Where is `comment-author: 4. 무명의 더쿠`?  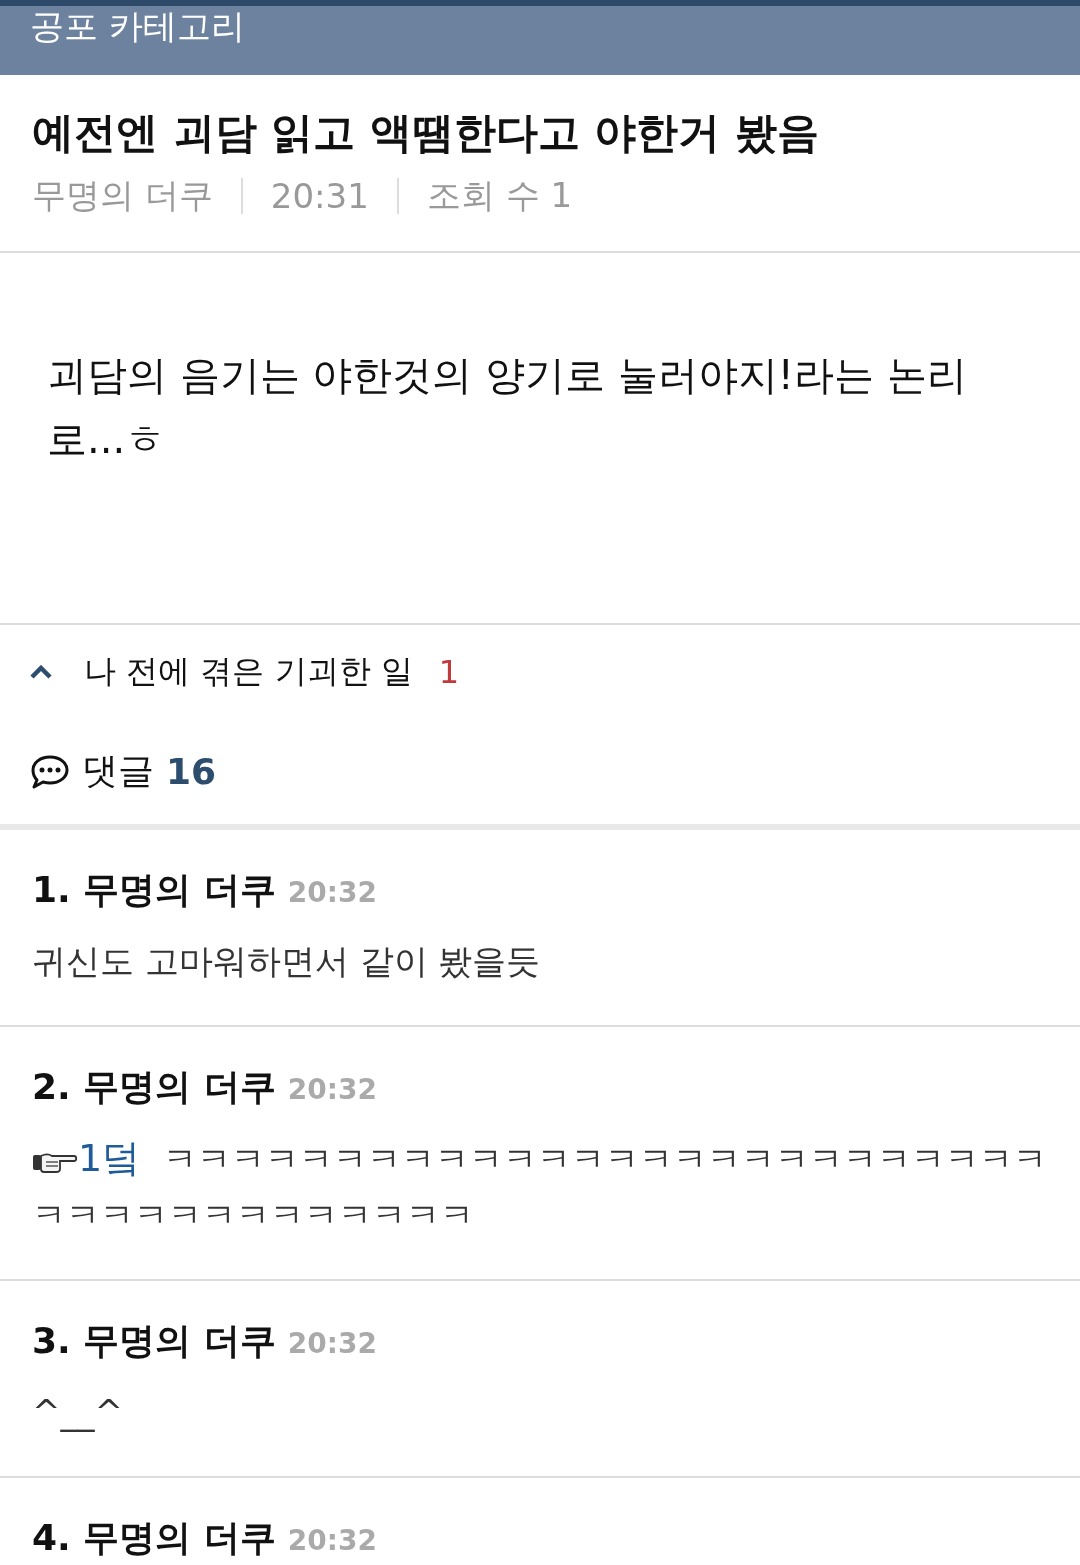
comment-author: 4. 무명의 더쿠 is located at coordinates (154, 1538).